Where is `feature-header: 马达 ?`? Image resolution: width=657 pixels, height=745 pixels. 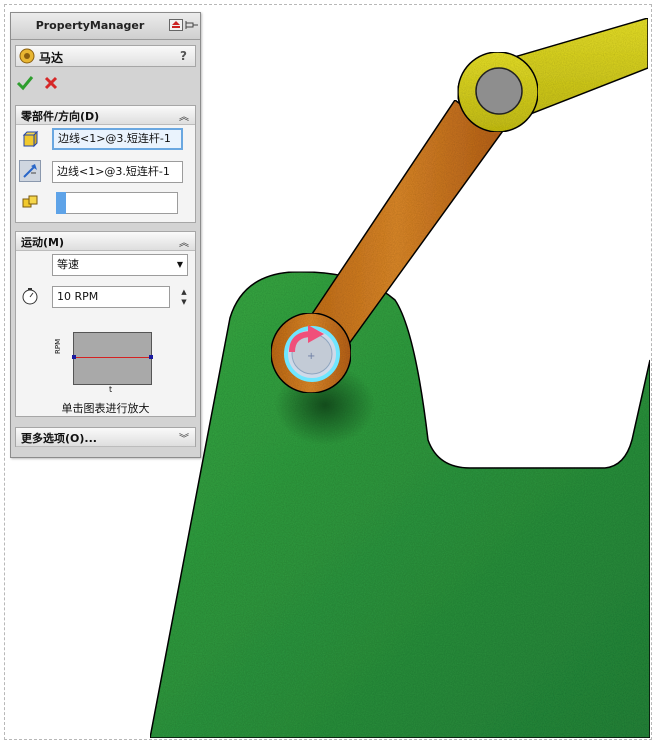
feature-header: 马达 ? is located at coordinates (105, 56).